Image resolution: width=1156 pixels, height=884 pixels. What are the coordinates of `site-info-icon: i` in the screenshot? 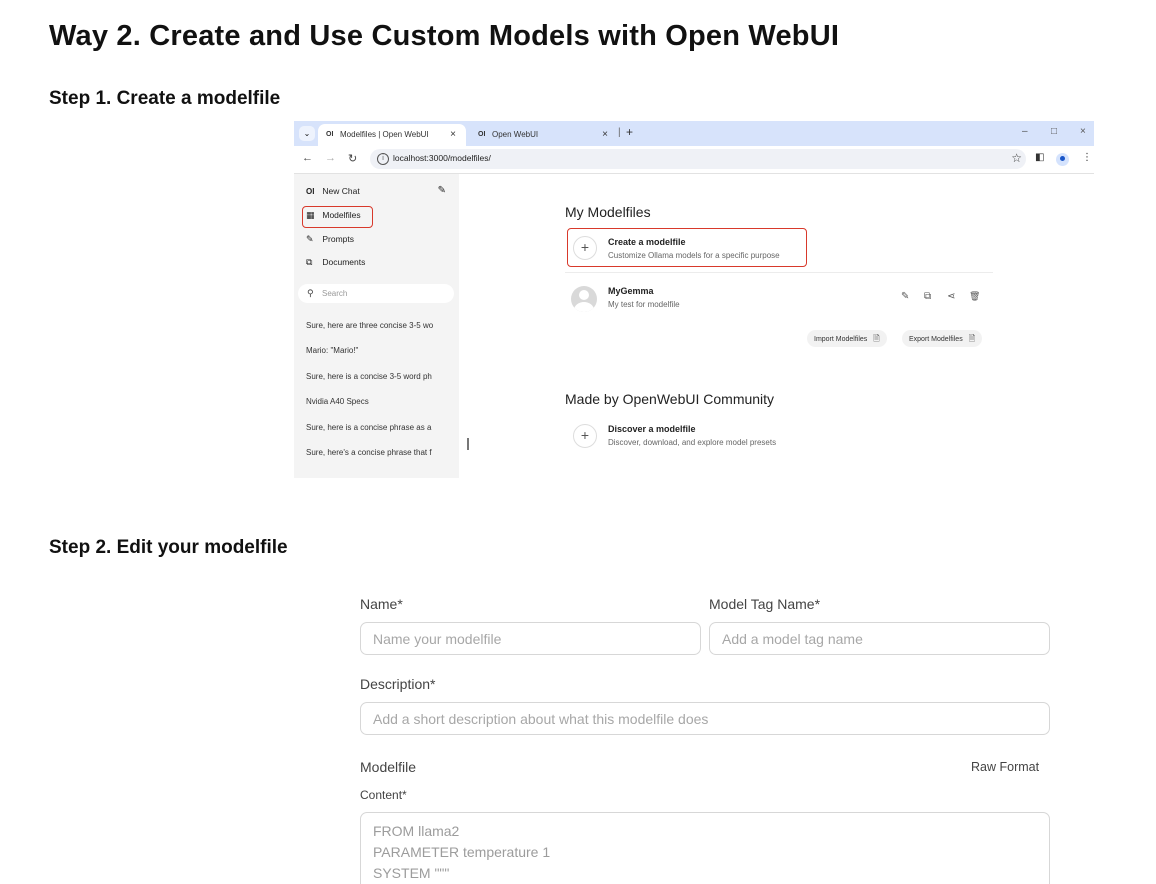 It's located at (383, 159).